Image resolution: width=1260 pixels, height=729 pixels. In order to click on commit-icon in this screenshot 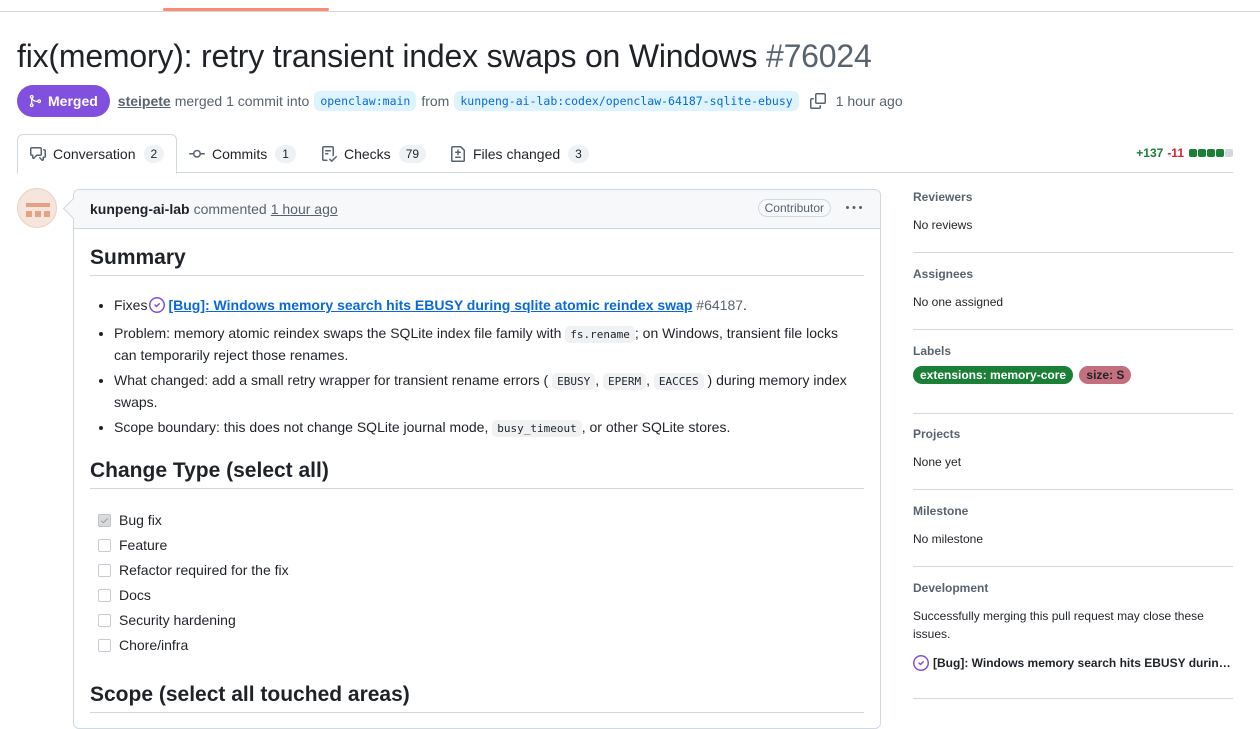, I will do `click(197, 153)`.